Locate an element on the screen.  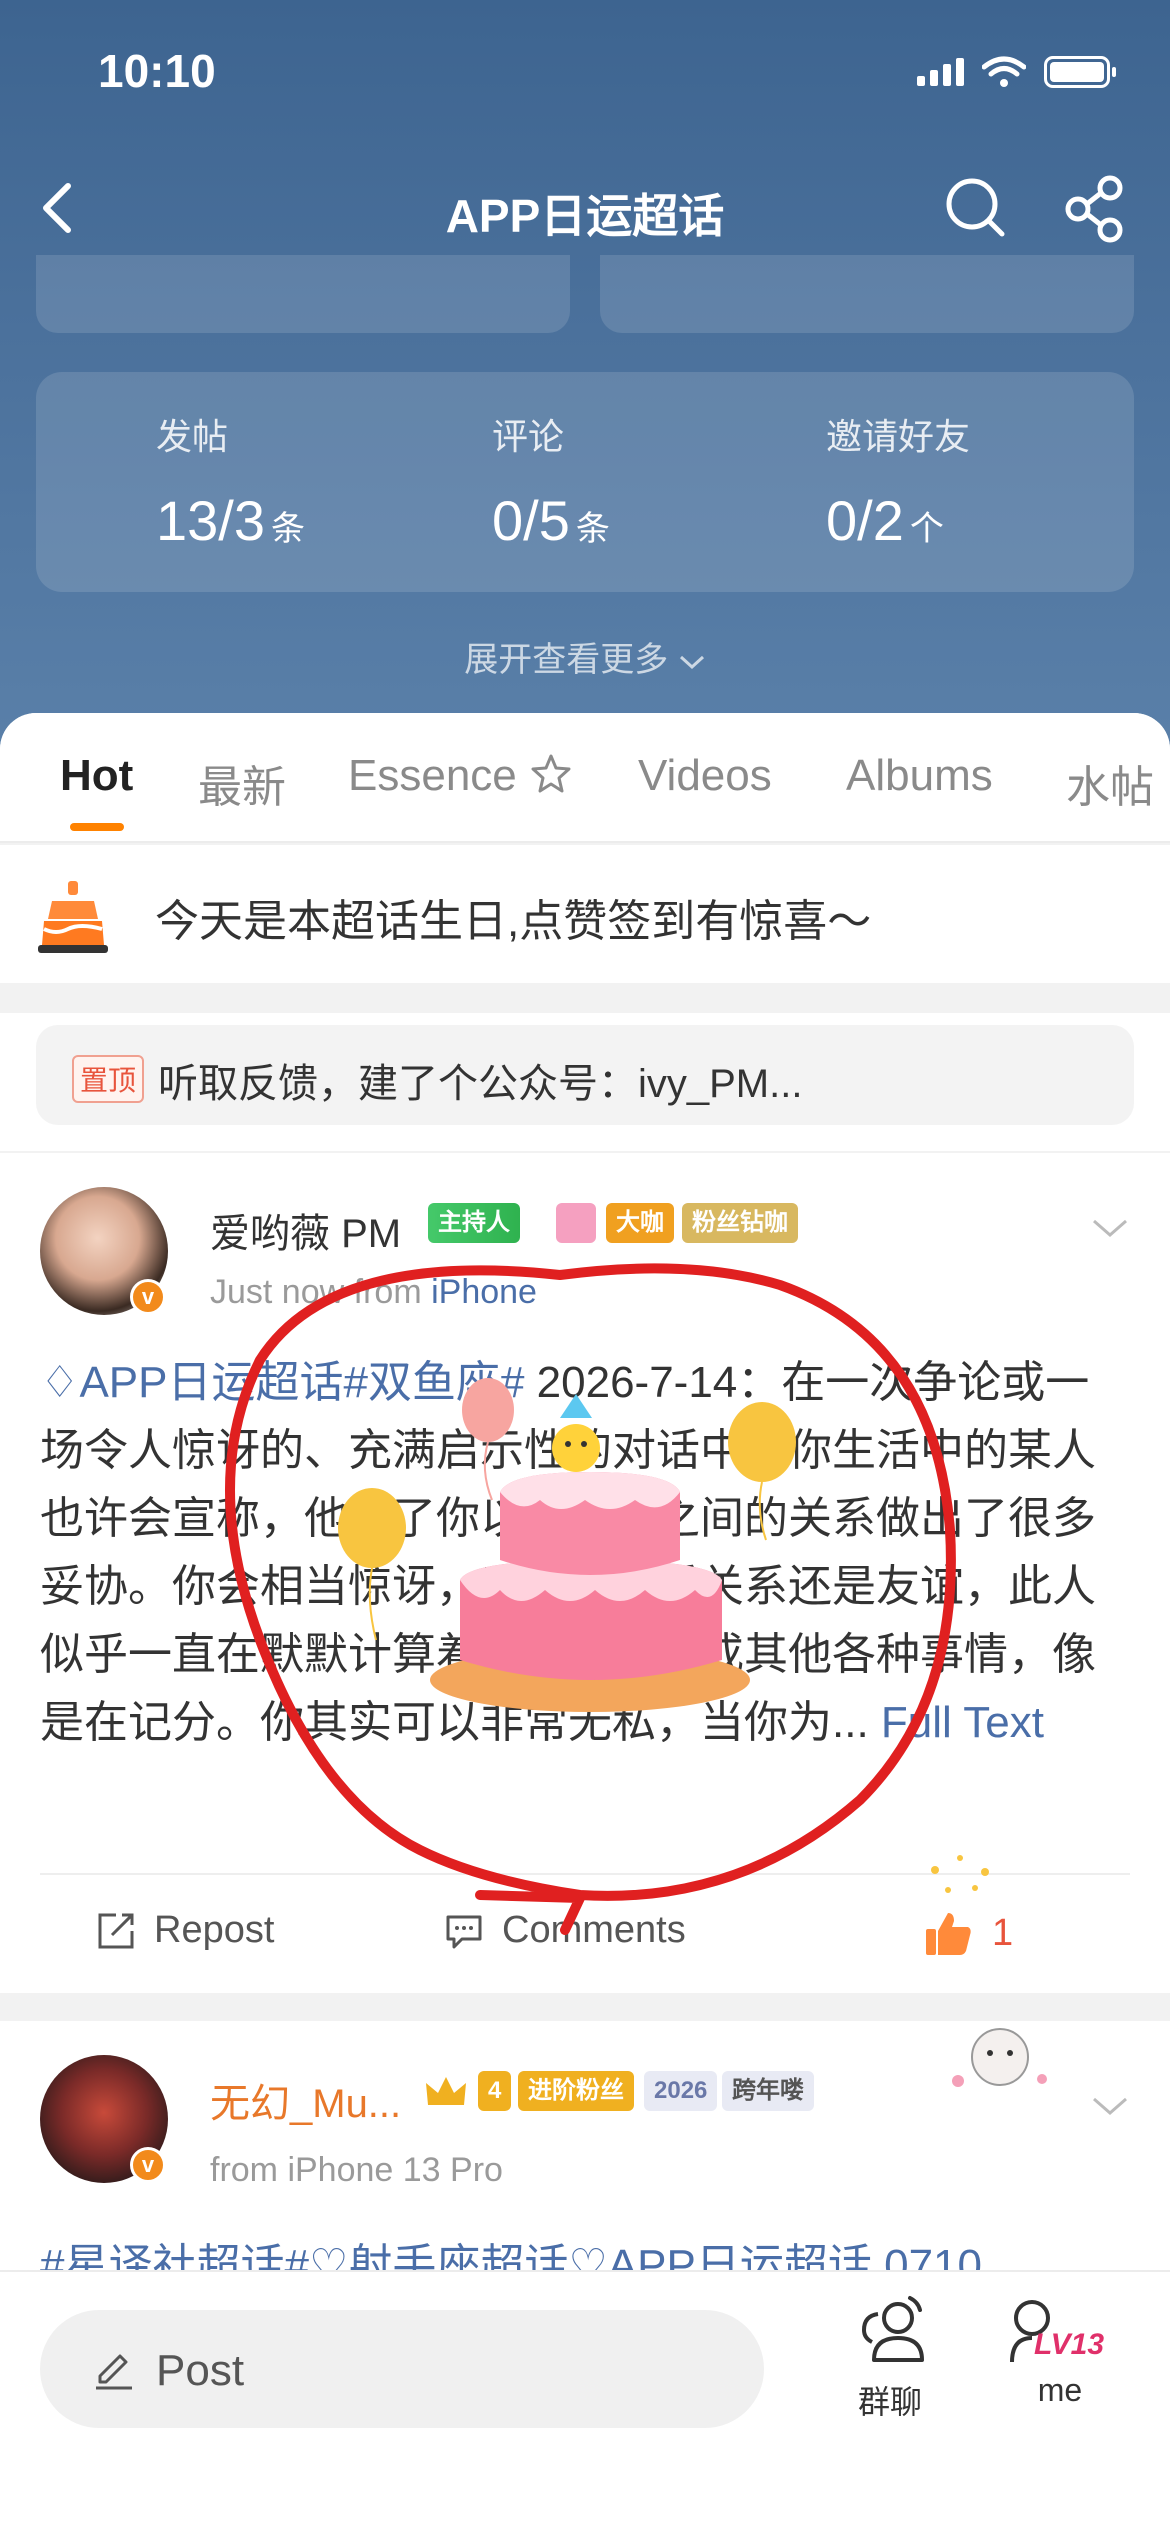
comments-label: Comments is located at coordinates (594, 1930).